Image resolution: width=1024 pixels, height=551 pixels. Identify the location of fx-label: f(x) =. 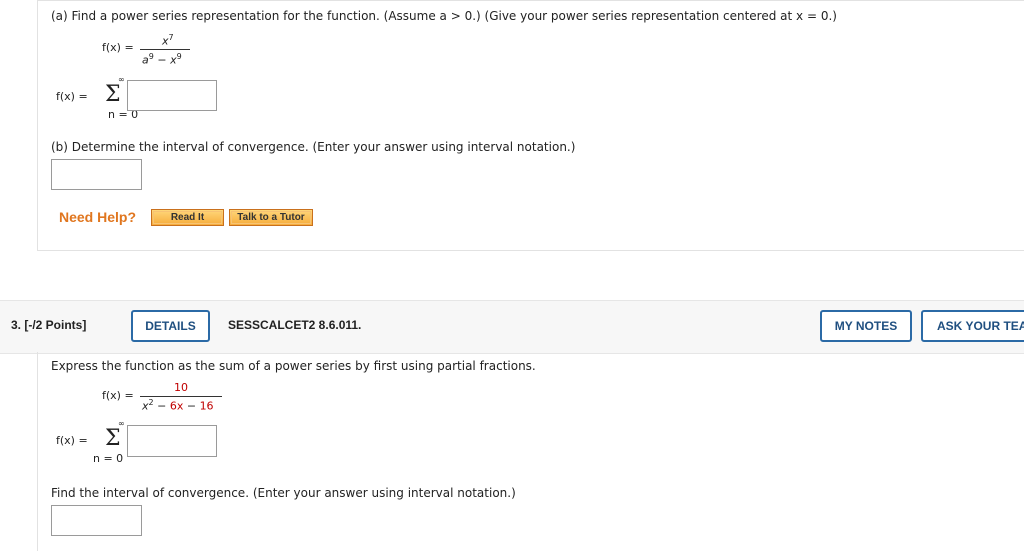
(118, 47).